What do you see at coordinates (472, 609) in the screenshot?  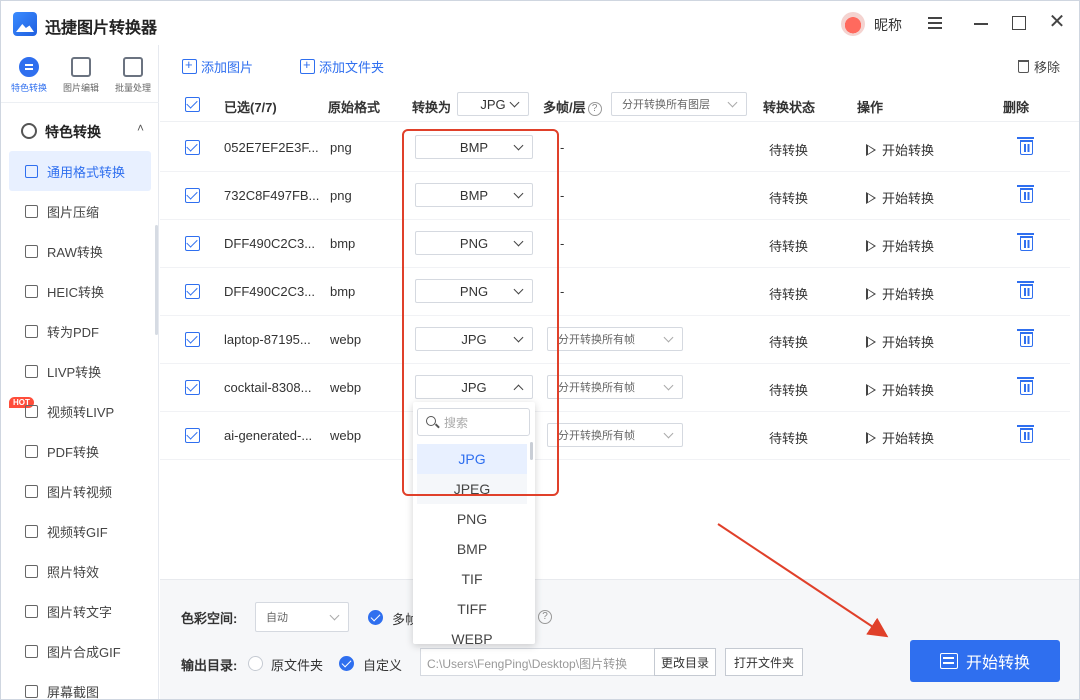 I see `format-option: TIFF` at bounding box center [472, 609].